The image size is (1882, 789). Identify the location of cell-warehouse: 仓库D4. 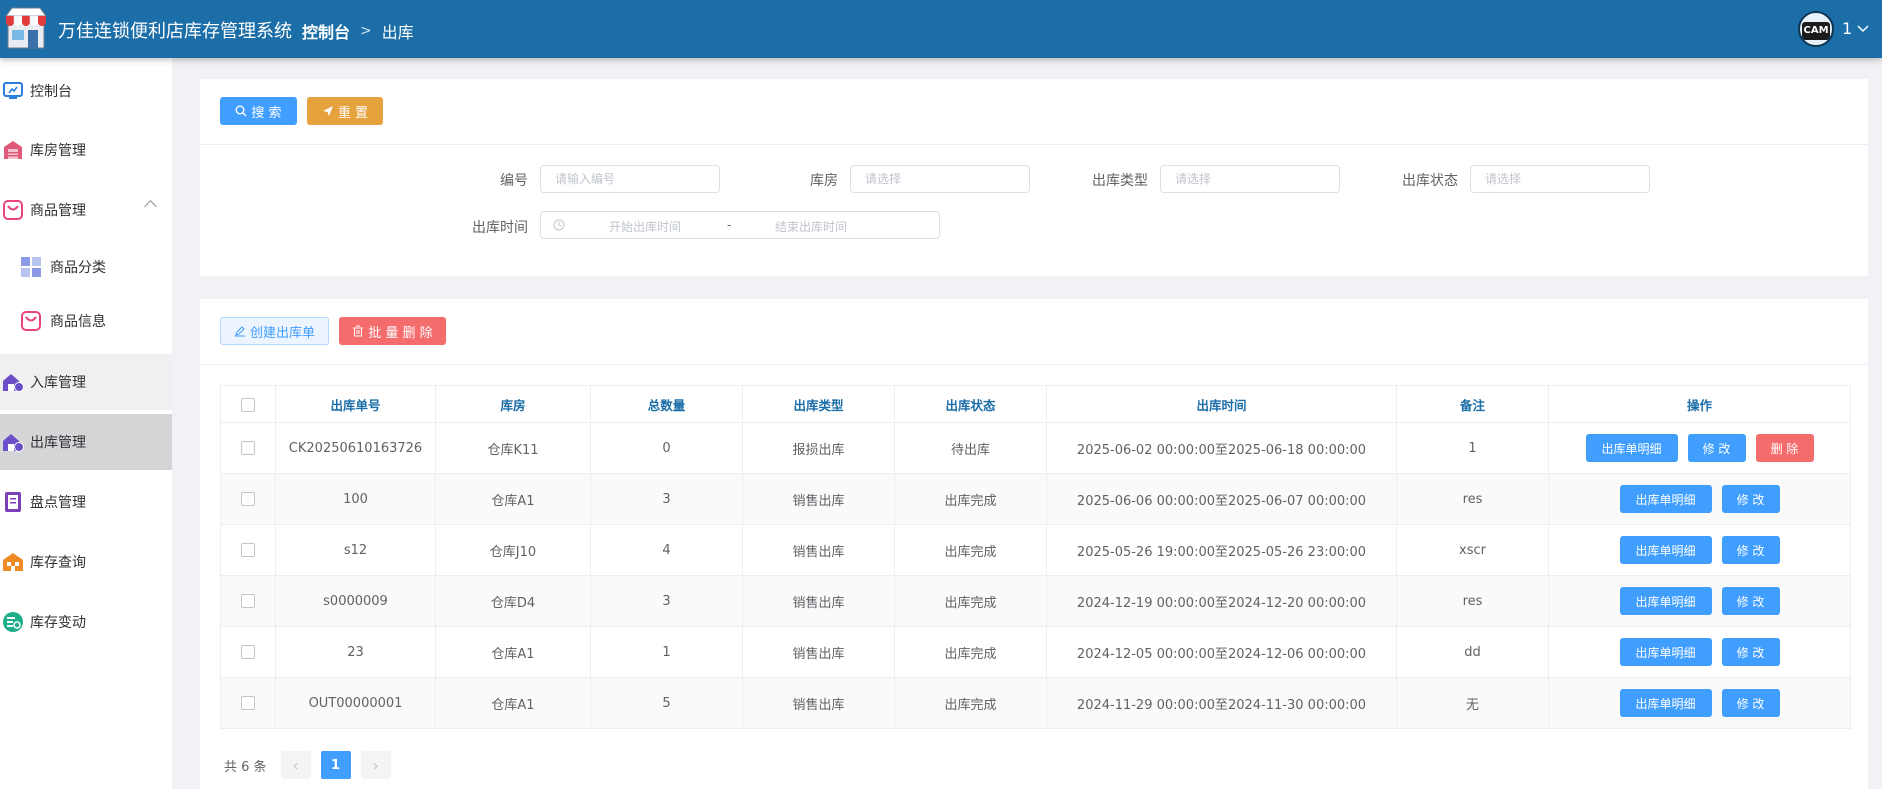
(513, 601).